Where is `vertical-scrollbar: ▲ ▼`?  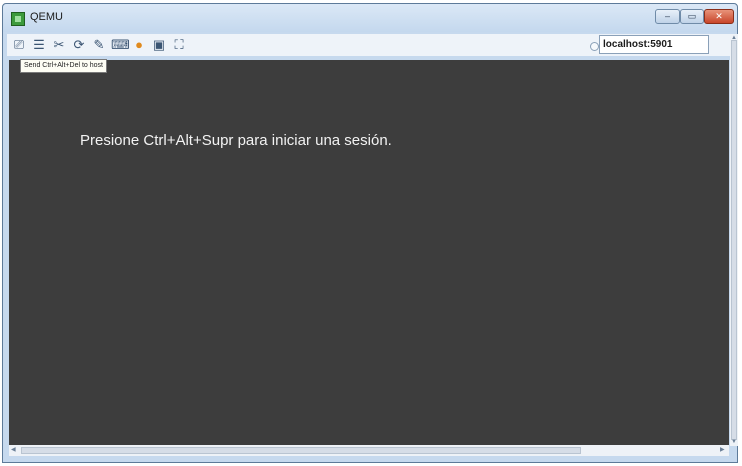 vertical-scrollbar: ▲ ▼ is located at coordinates (734, 240).